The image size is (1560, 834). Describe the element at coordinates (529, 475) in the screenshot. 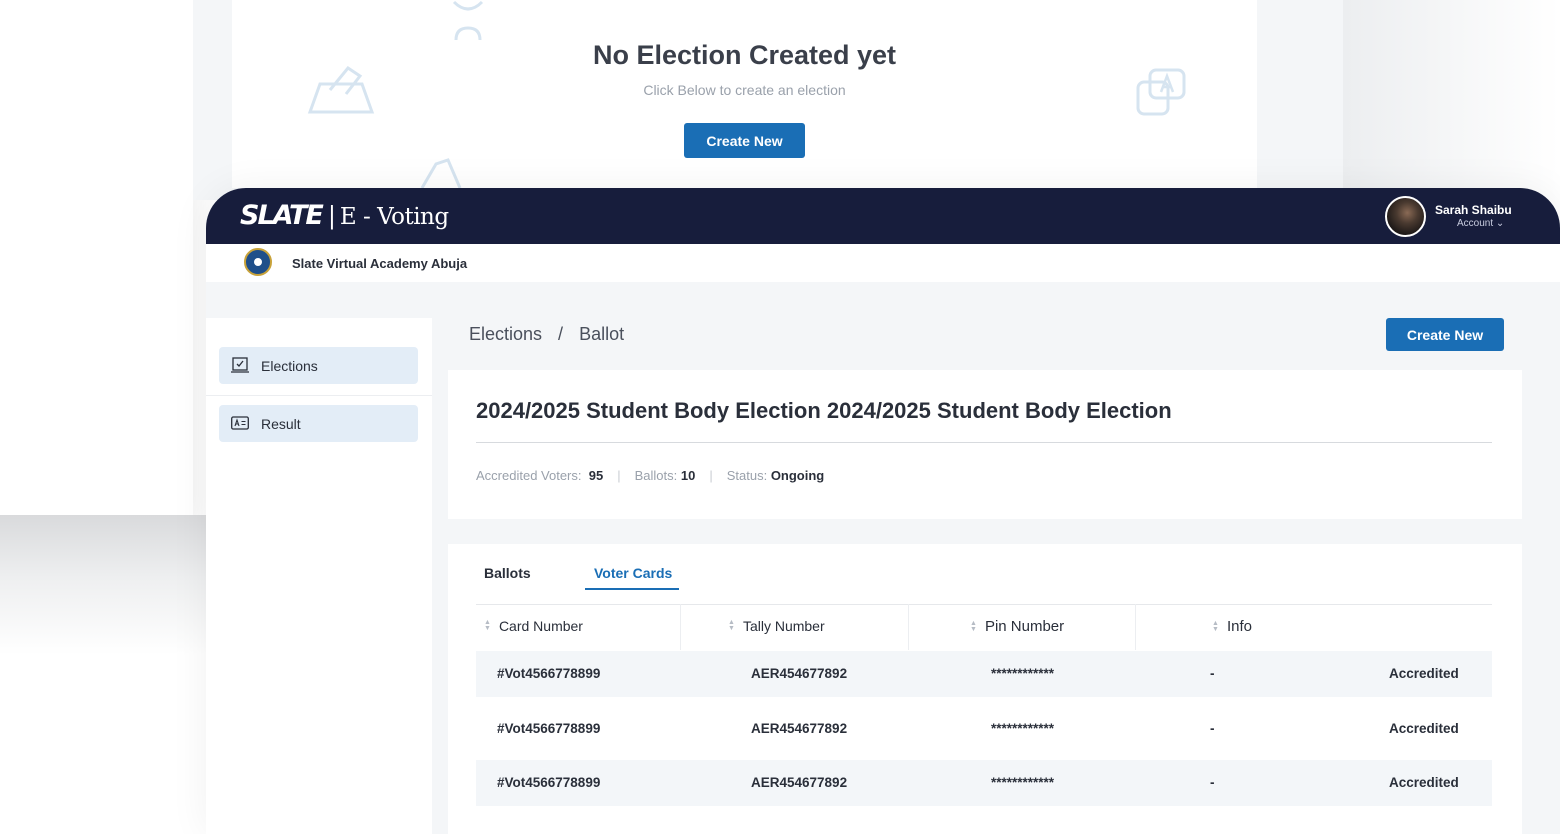

I see `accredited-voters-label: Accredited Voters:` at that location.